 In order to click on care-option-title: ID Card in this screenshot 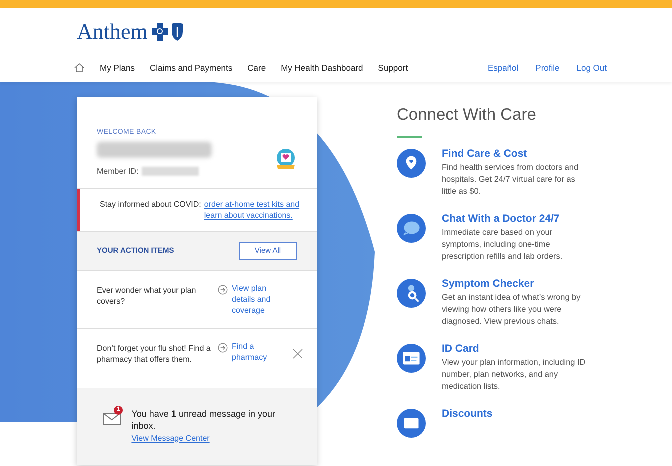, I will do `click(517, 349)`.